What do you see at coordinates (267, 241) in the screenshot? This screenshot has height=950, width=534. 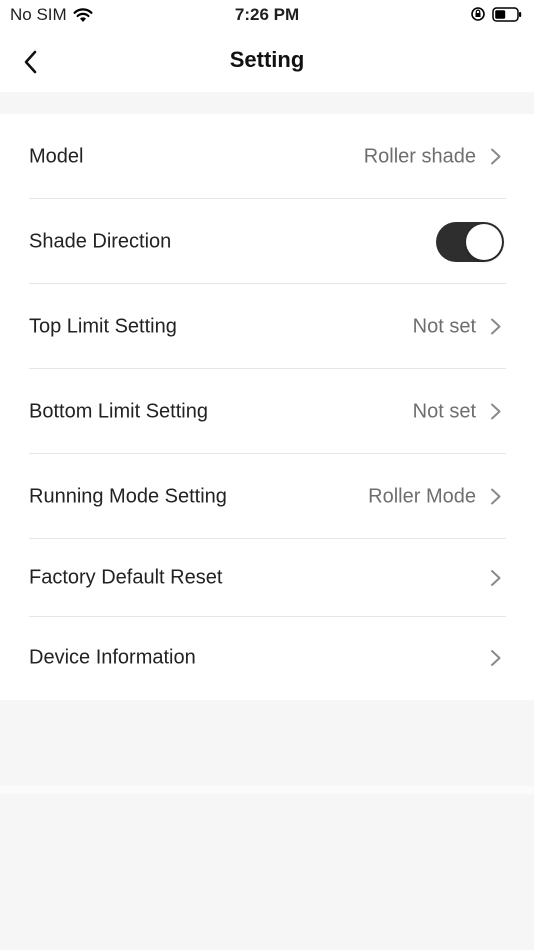 I see `setting-row-shade-direction: Shade Direction` at bounding box center [267, 241].